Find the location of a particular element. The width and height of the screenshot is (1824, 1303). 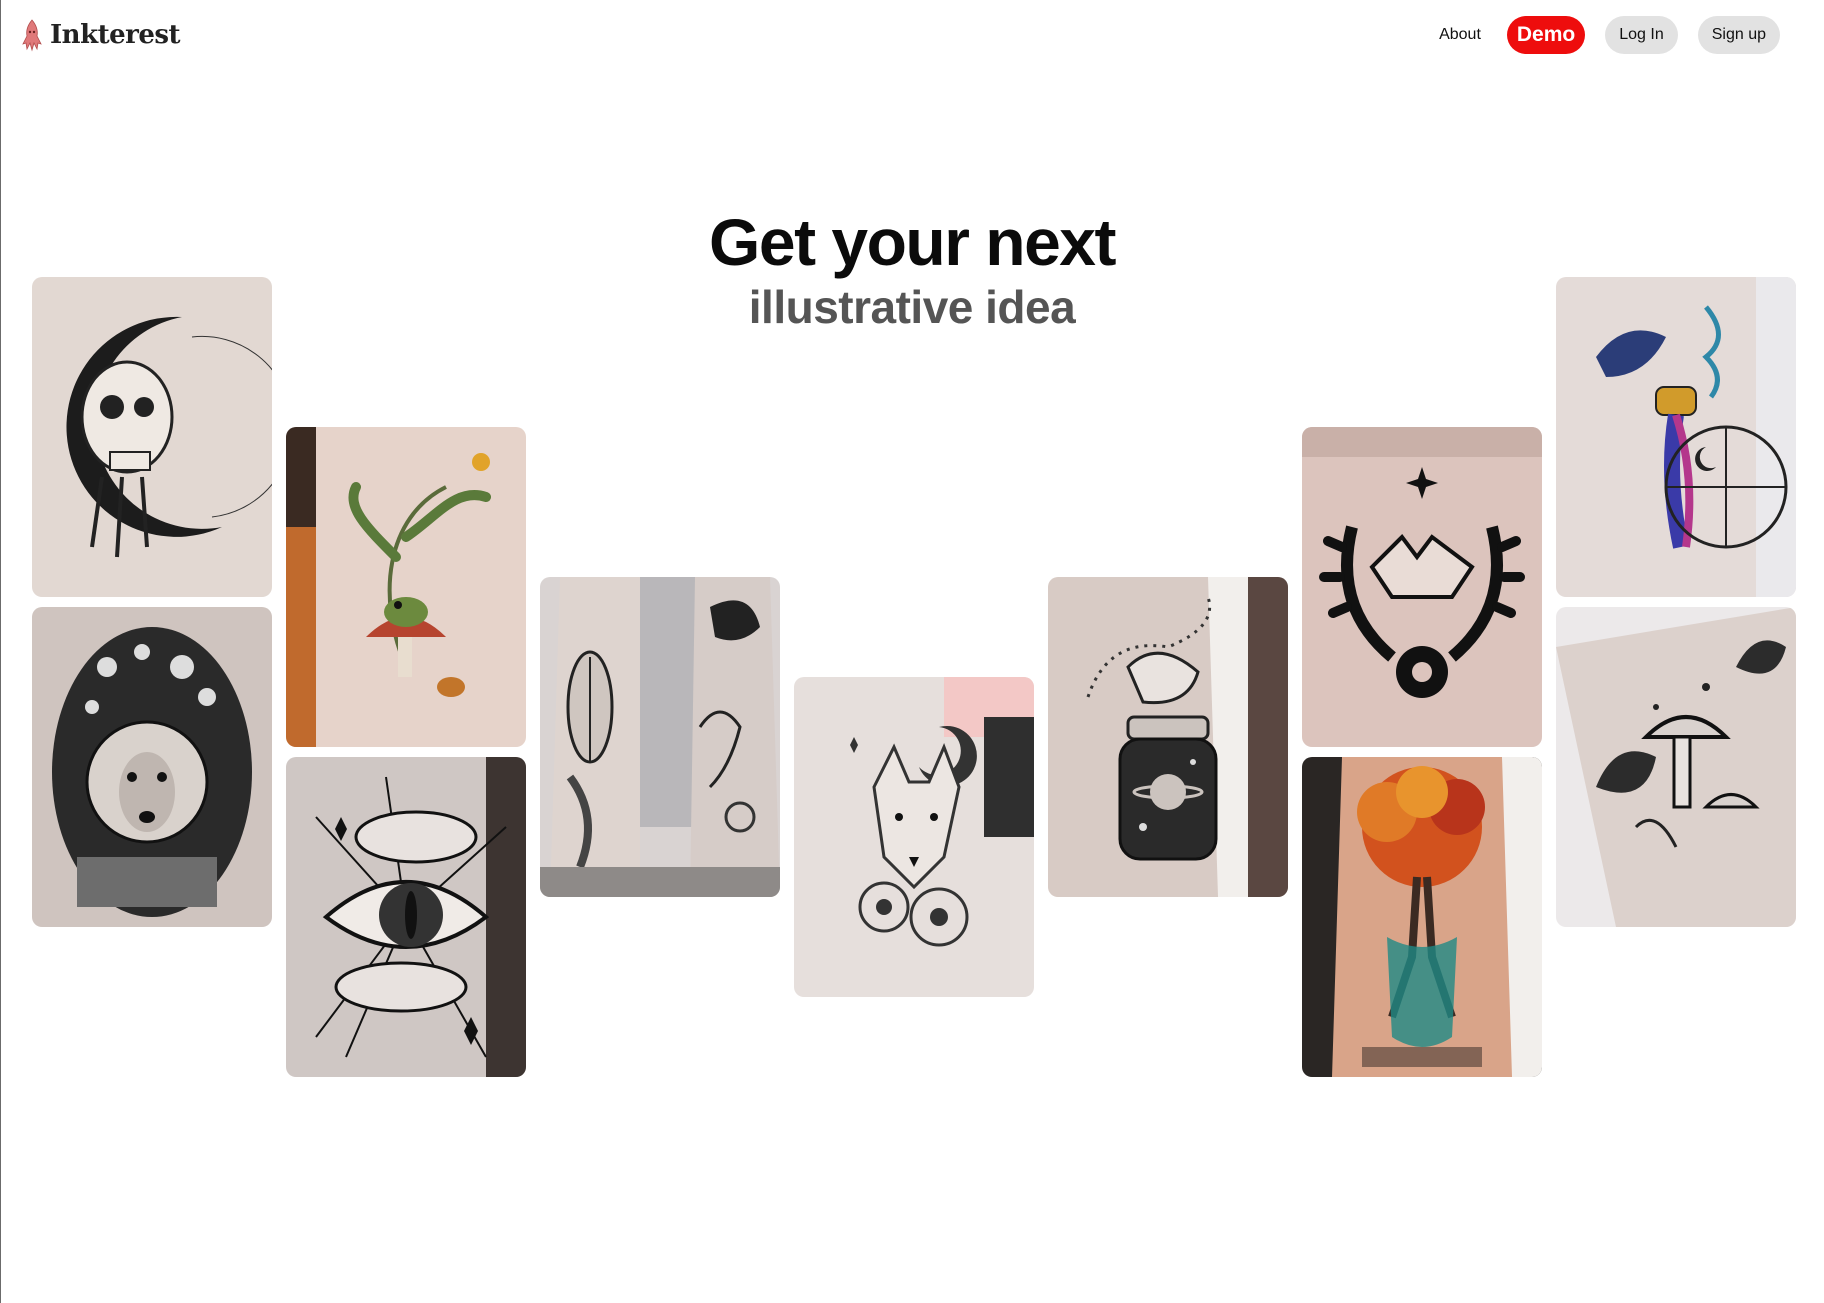

autumn-tree-tattoo-image is located at coordinates (1422, 917).